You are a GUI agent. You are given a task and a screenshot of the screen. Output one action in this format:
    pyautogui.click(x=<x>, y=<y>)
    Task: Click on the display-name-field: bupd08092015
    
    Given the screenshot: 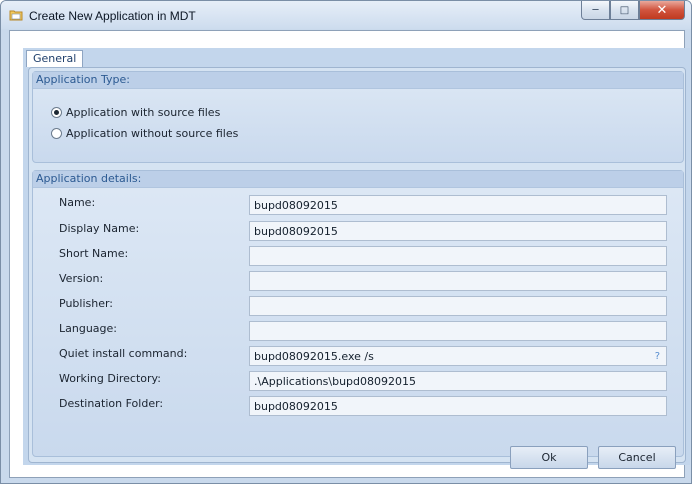 What is the action you would take?
    pyautogui.click(x=458, y=231)
    